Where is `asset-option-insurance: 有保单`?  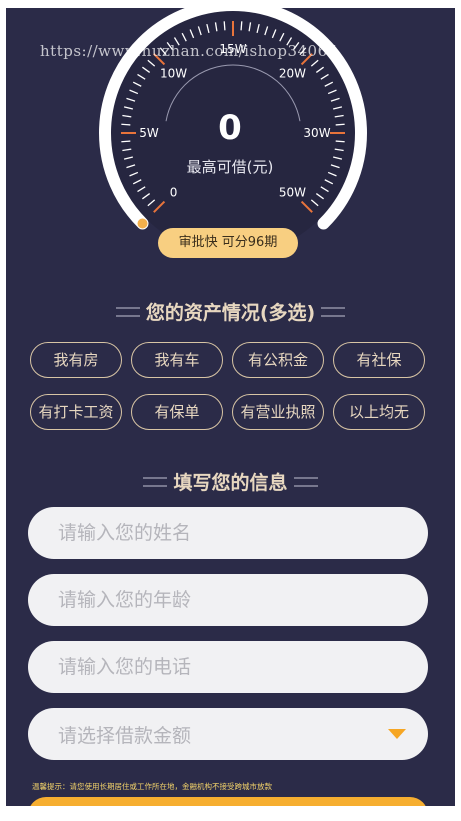
asset-option-insurance: 有保单 is located at coordinates (177, 412).